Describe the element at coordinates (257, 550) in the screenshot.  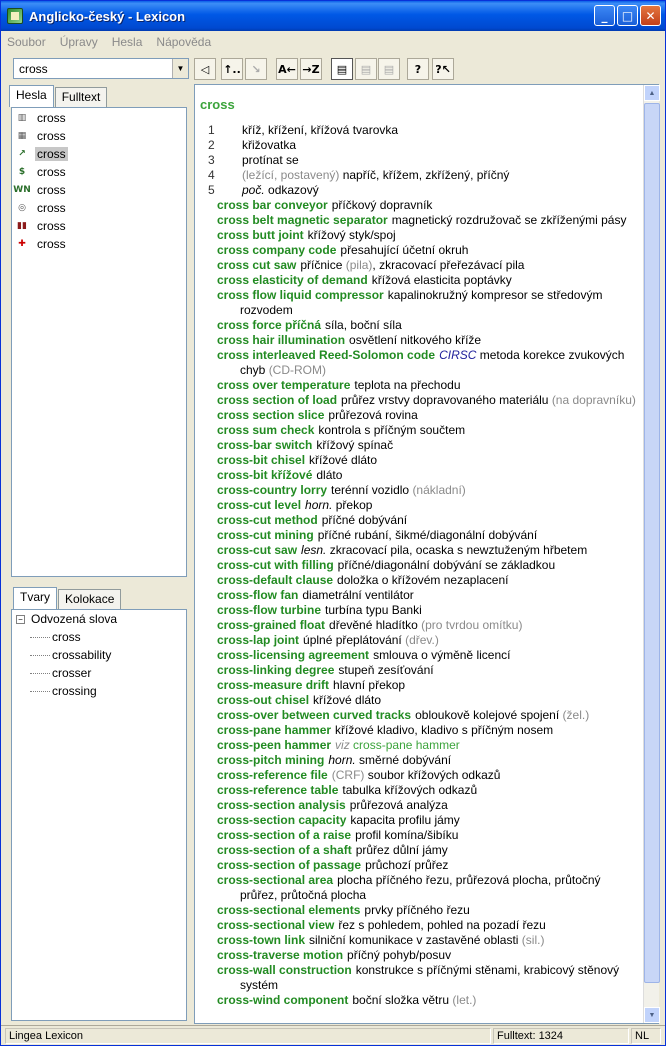
I see `phrase-term: cross-cut saw` at that location.